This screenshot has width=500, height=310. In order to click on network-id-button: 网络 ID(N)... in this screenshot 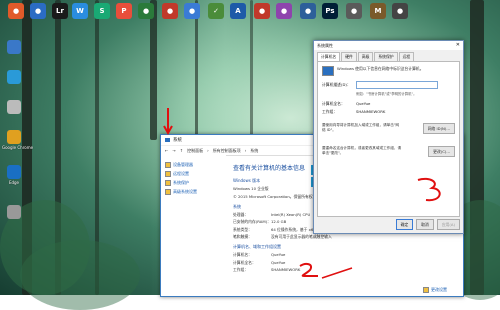, I will do `click(438, 128)`.